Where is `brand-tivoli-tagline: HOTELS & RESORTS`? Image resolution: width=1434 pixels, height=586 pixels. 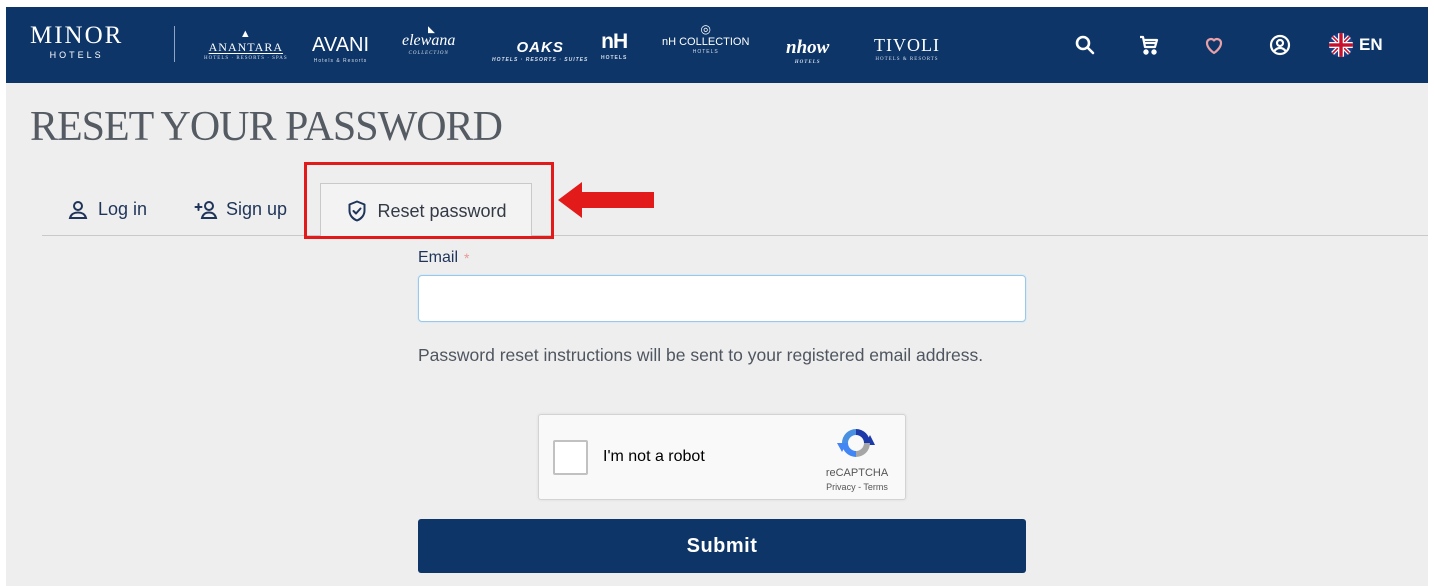
brand-tivoli-tagline: HOTELS & RESORTS is located at coordinates (907, 59).